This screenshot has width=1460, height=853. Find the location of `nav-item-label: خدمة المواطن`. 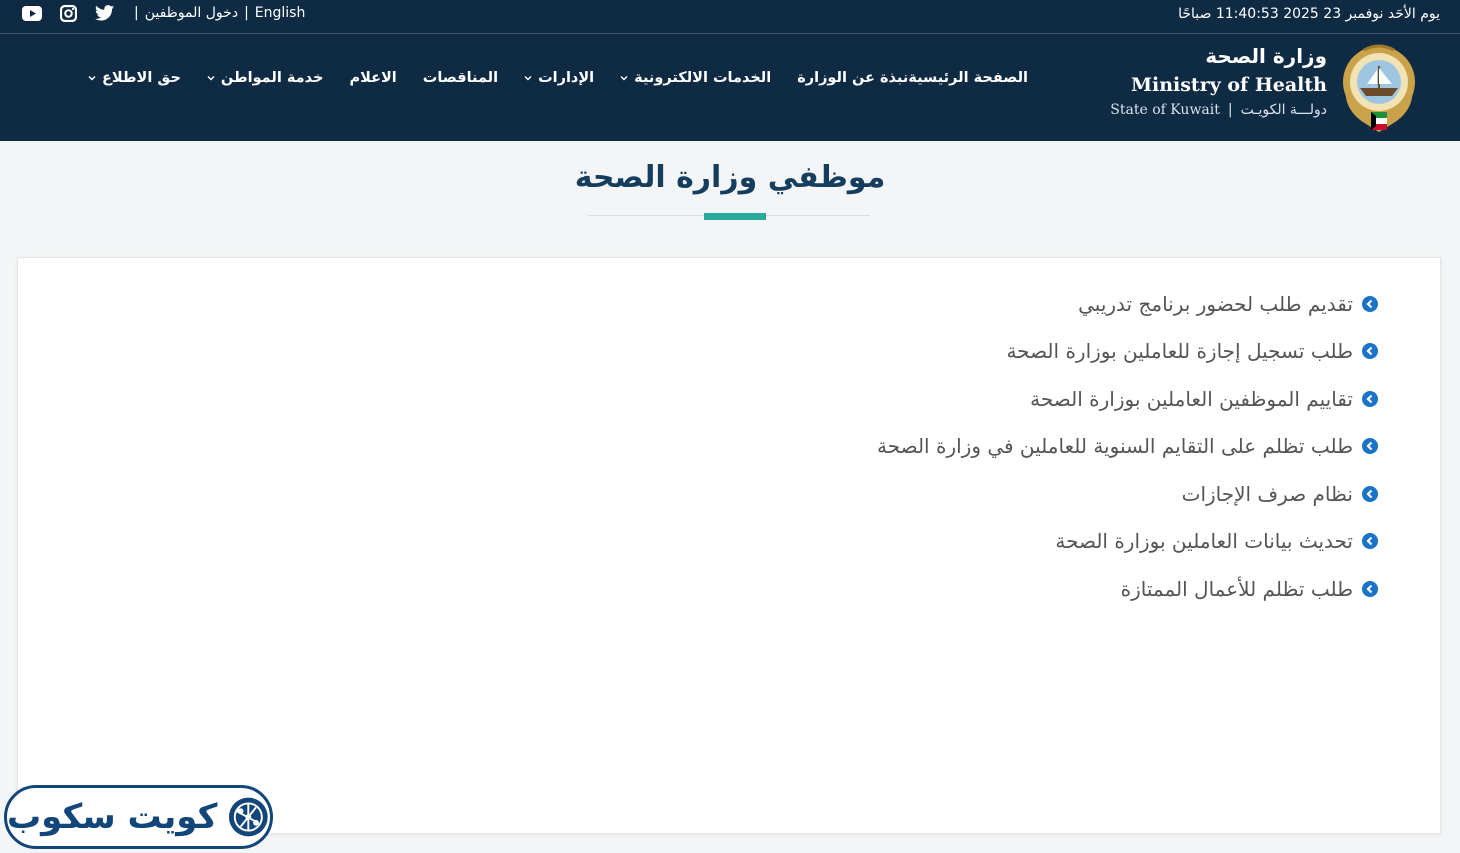

nav-item-label: خدمة المواطن is located at coordinates (272, 78).